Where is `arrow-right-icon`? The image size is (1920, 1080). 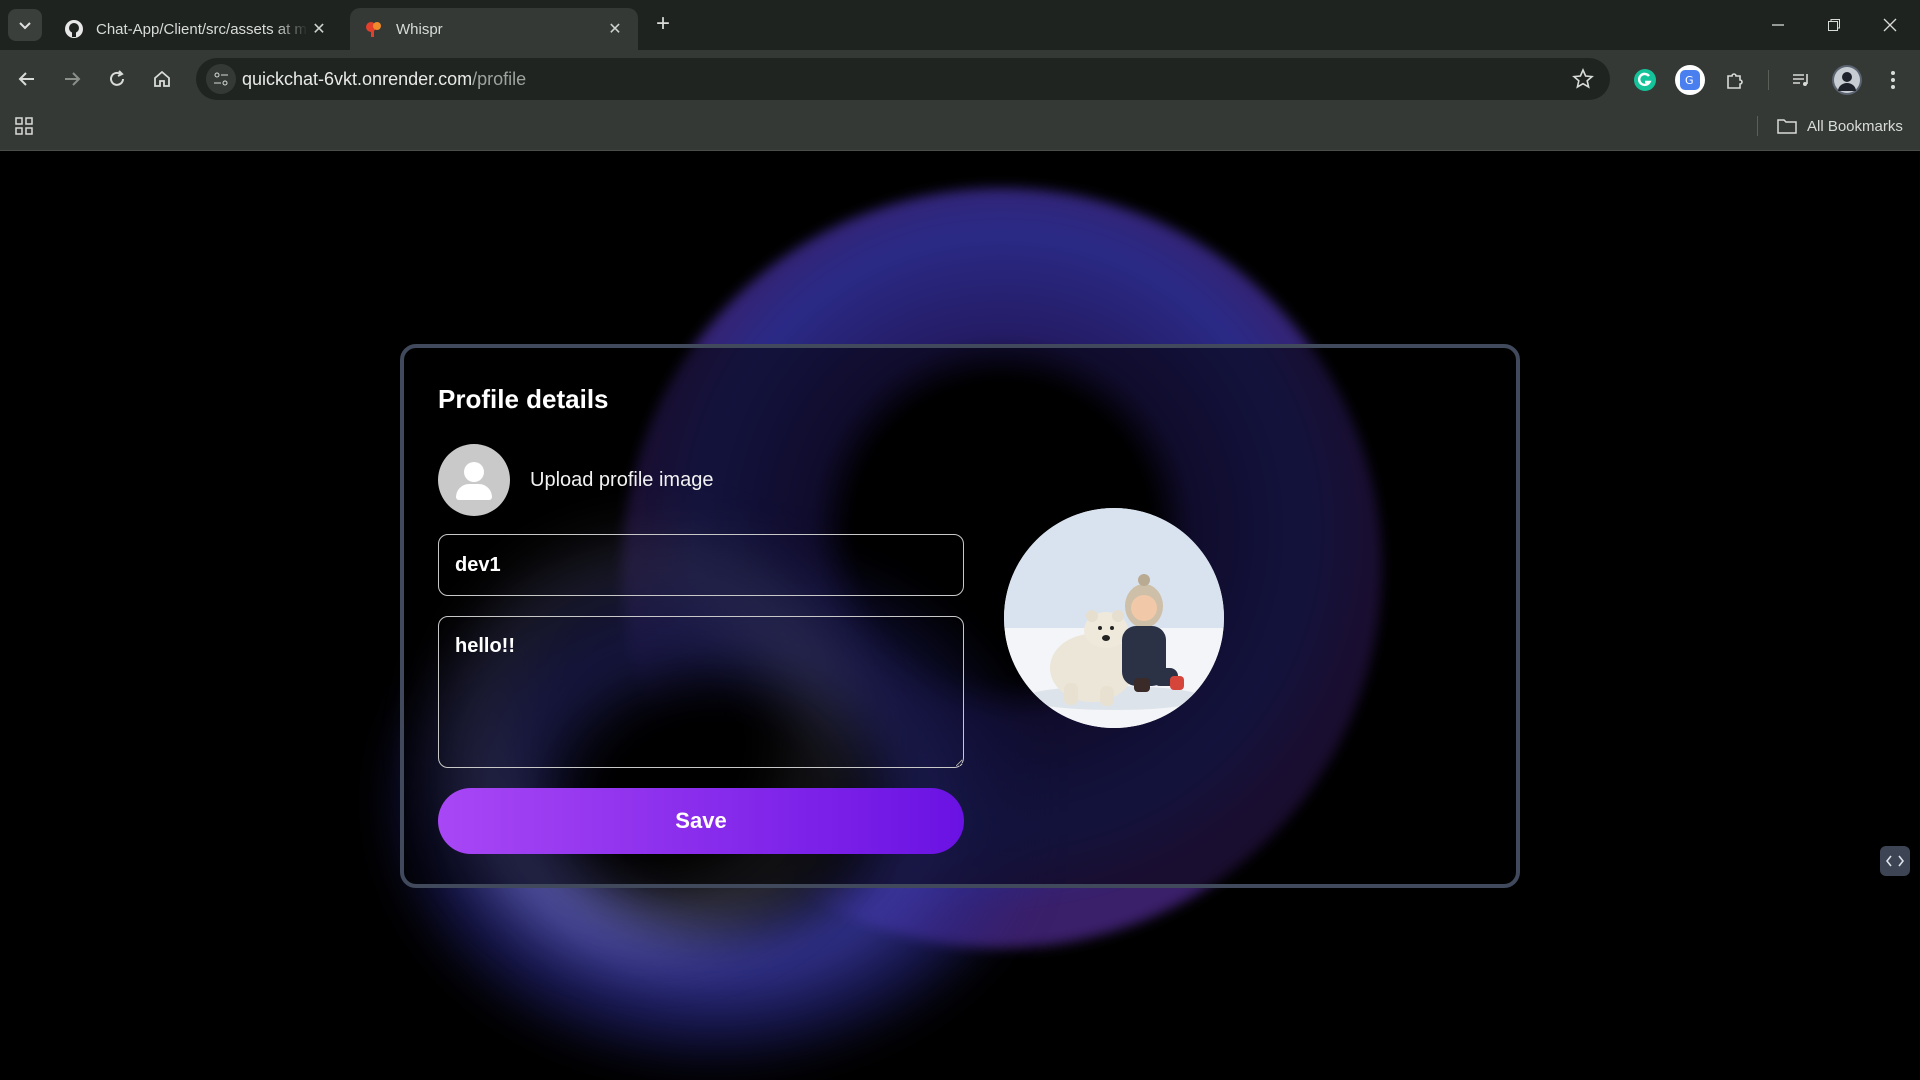 arrow-right-icon is located at coordinates (73, 79).